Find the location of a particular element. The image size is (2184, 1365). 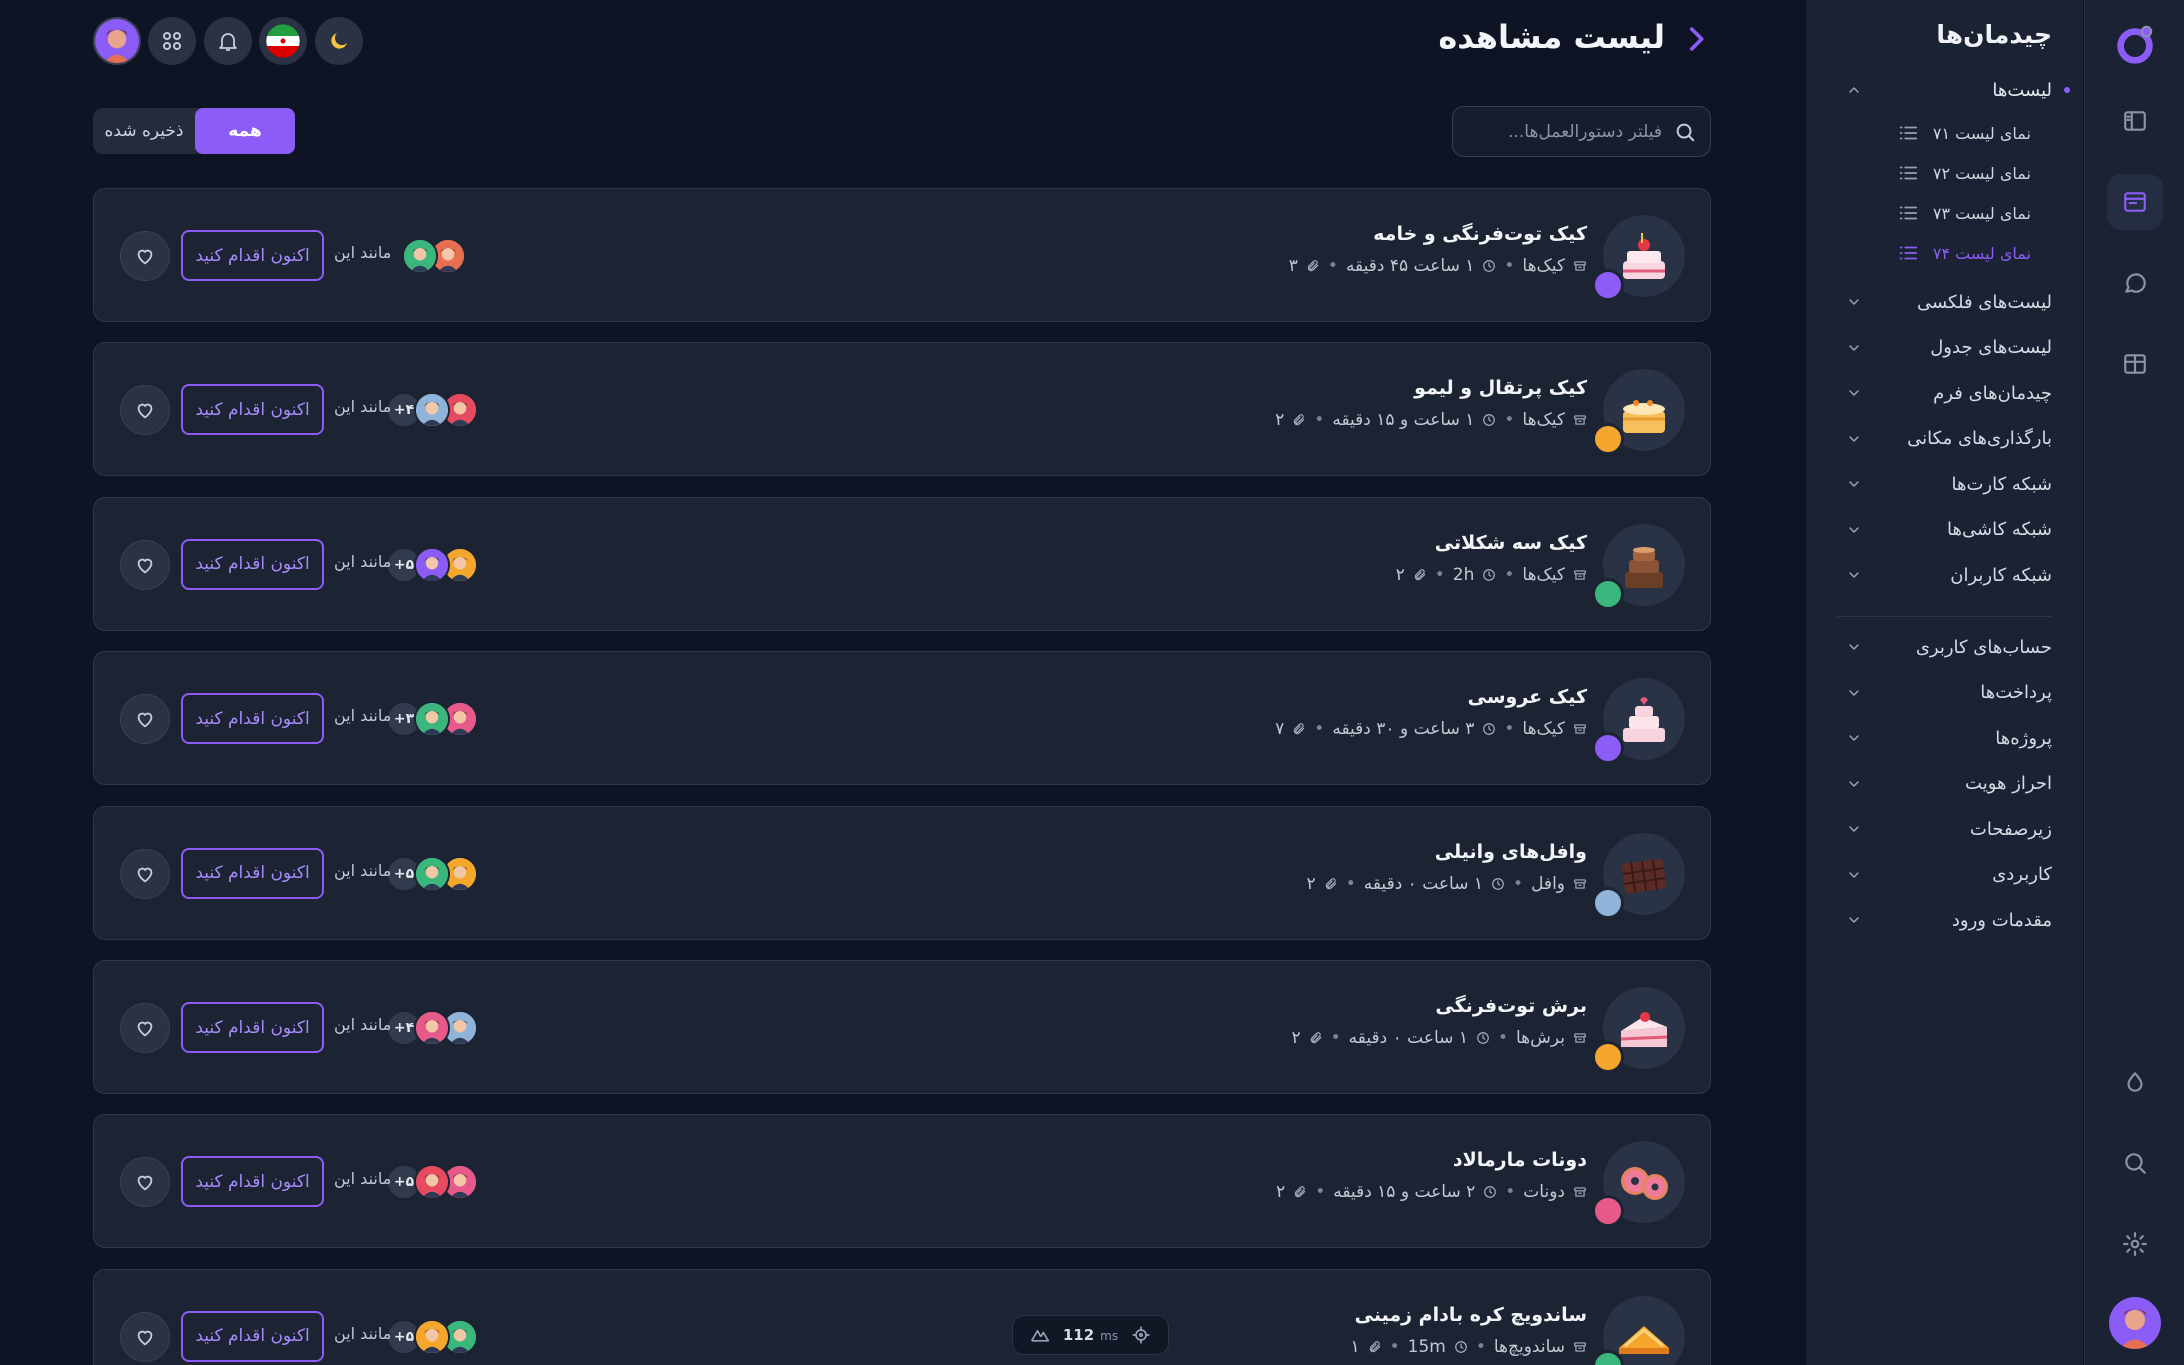

rail-search-button is located at coordinates (2135, 1163).